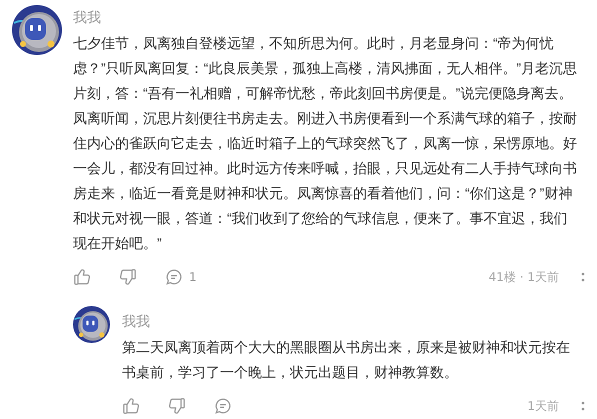  What do you see at coordinates (523, 277) in the screenshot?
I see `comment-meta: 41楼 · 1天前` at bounding box center [523, 277].